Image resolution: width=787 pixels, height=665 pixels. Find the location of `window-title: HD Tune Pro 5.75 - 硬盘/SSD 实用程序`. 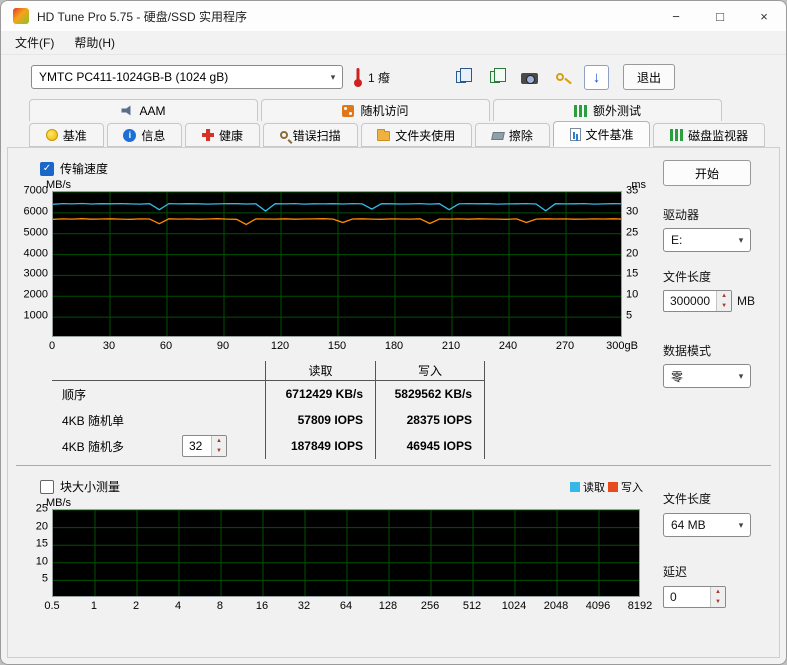

window-title: HD Tune Pro 5.75 - 硬盘/SSD 实用程序 is located at coordinates (142, 16).